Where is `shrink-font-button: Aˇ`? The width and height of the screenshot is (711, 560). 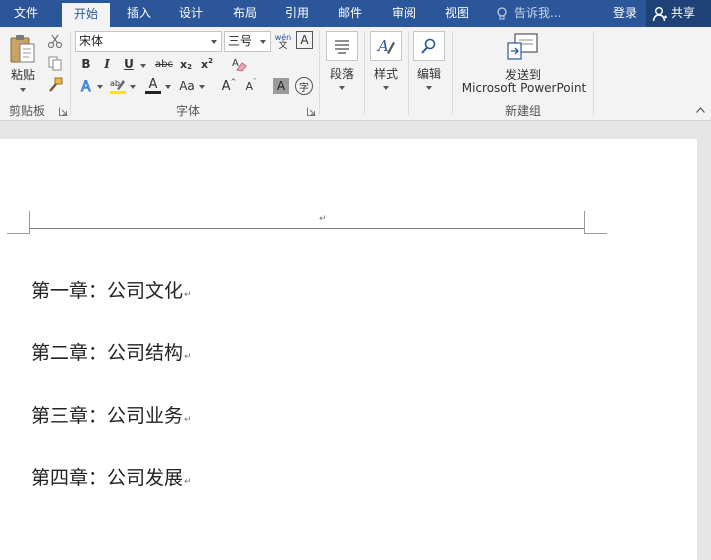
shrink-font-button: Aˇ is located at coordinates (251, 86).